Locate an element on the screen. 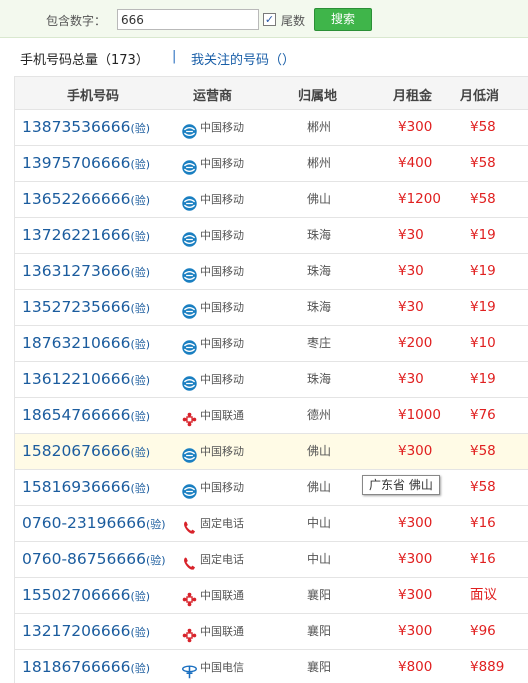 The image size is (528, 683). table-row: 0760-86756666(验) 固定电话 中山 ¥300 ¥16 is located at coordinates (271, 560).